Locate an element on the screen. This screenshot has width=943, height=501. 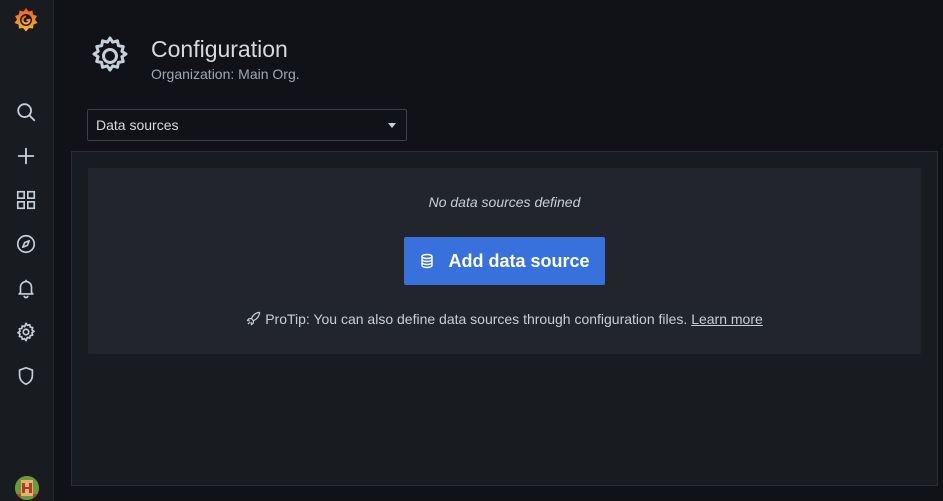
empty-list-title: No data sources defined is located at coordinates (504, 202).